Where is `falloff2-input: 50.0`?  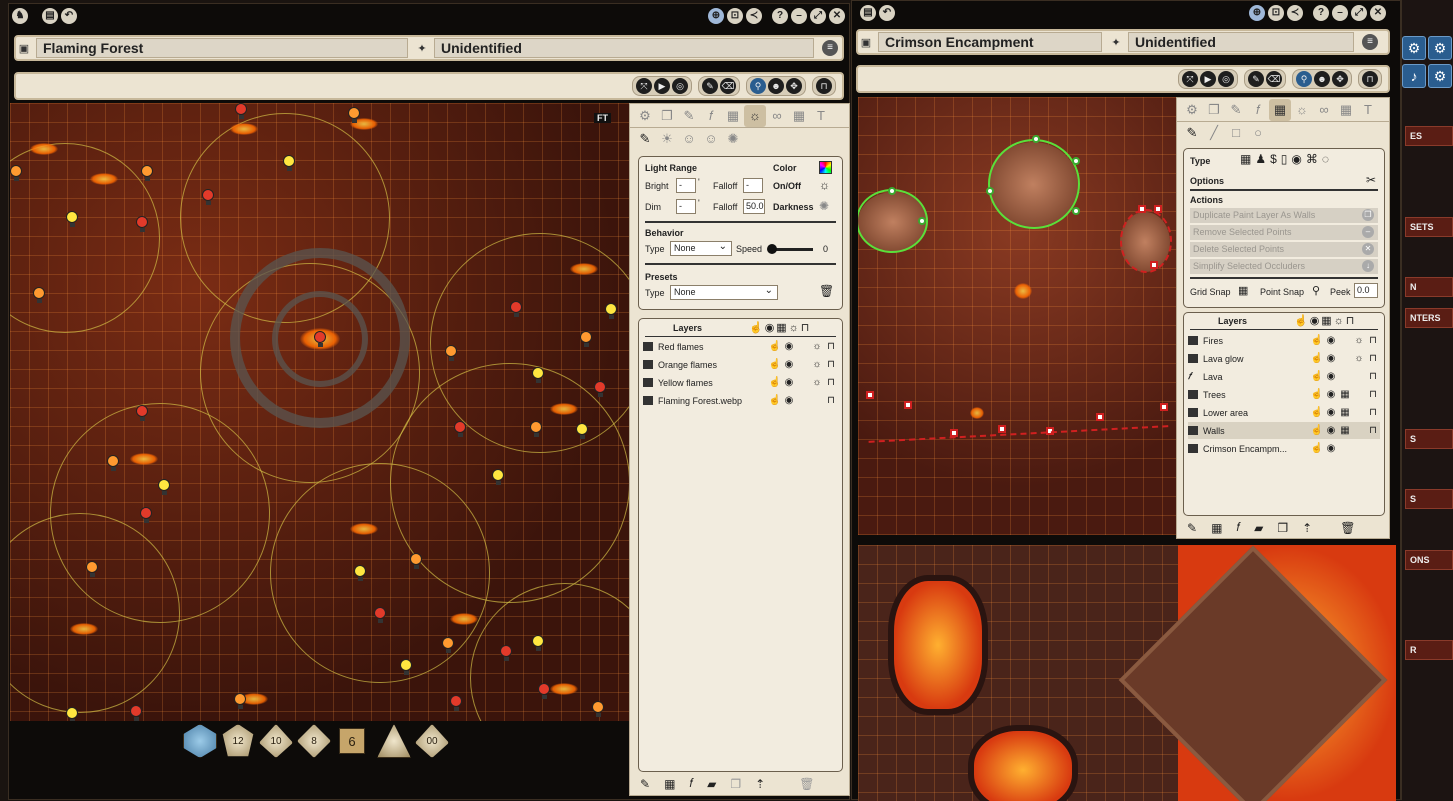
falloff2-input: 50.0 is located at coordinates (754, 206).